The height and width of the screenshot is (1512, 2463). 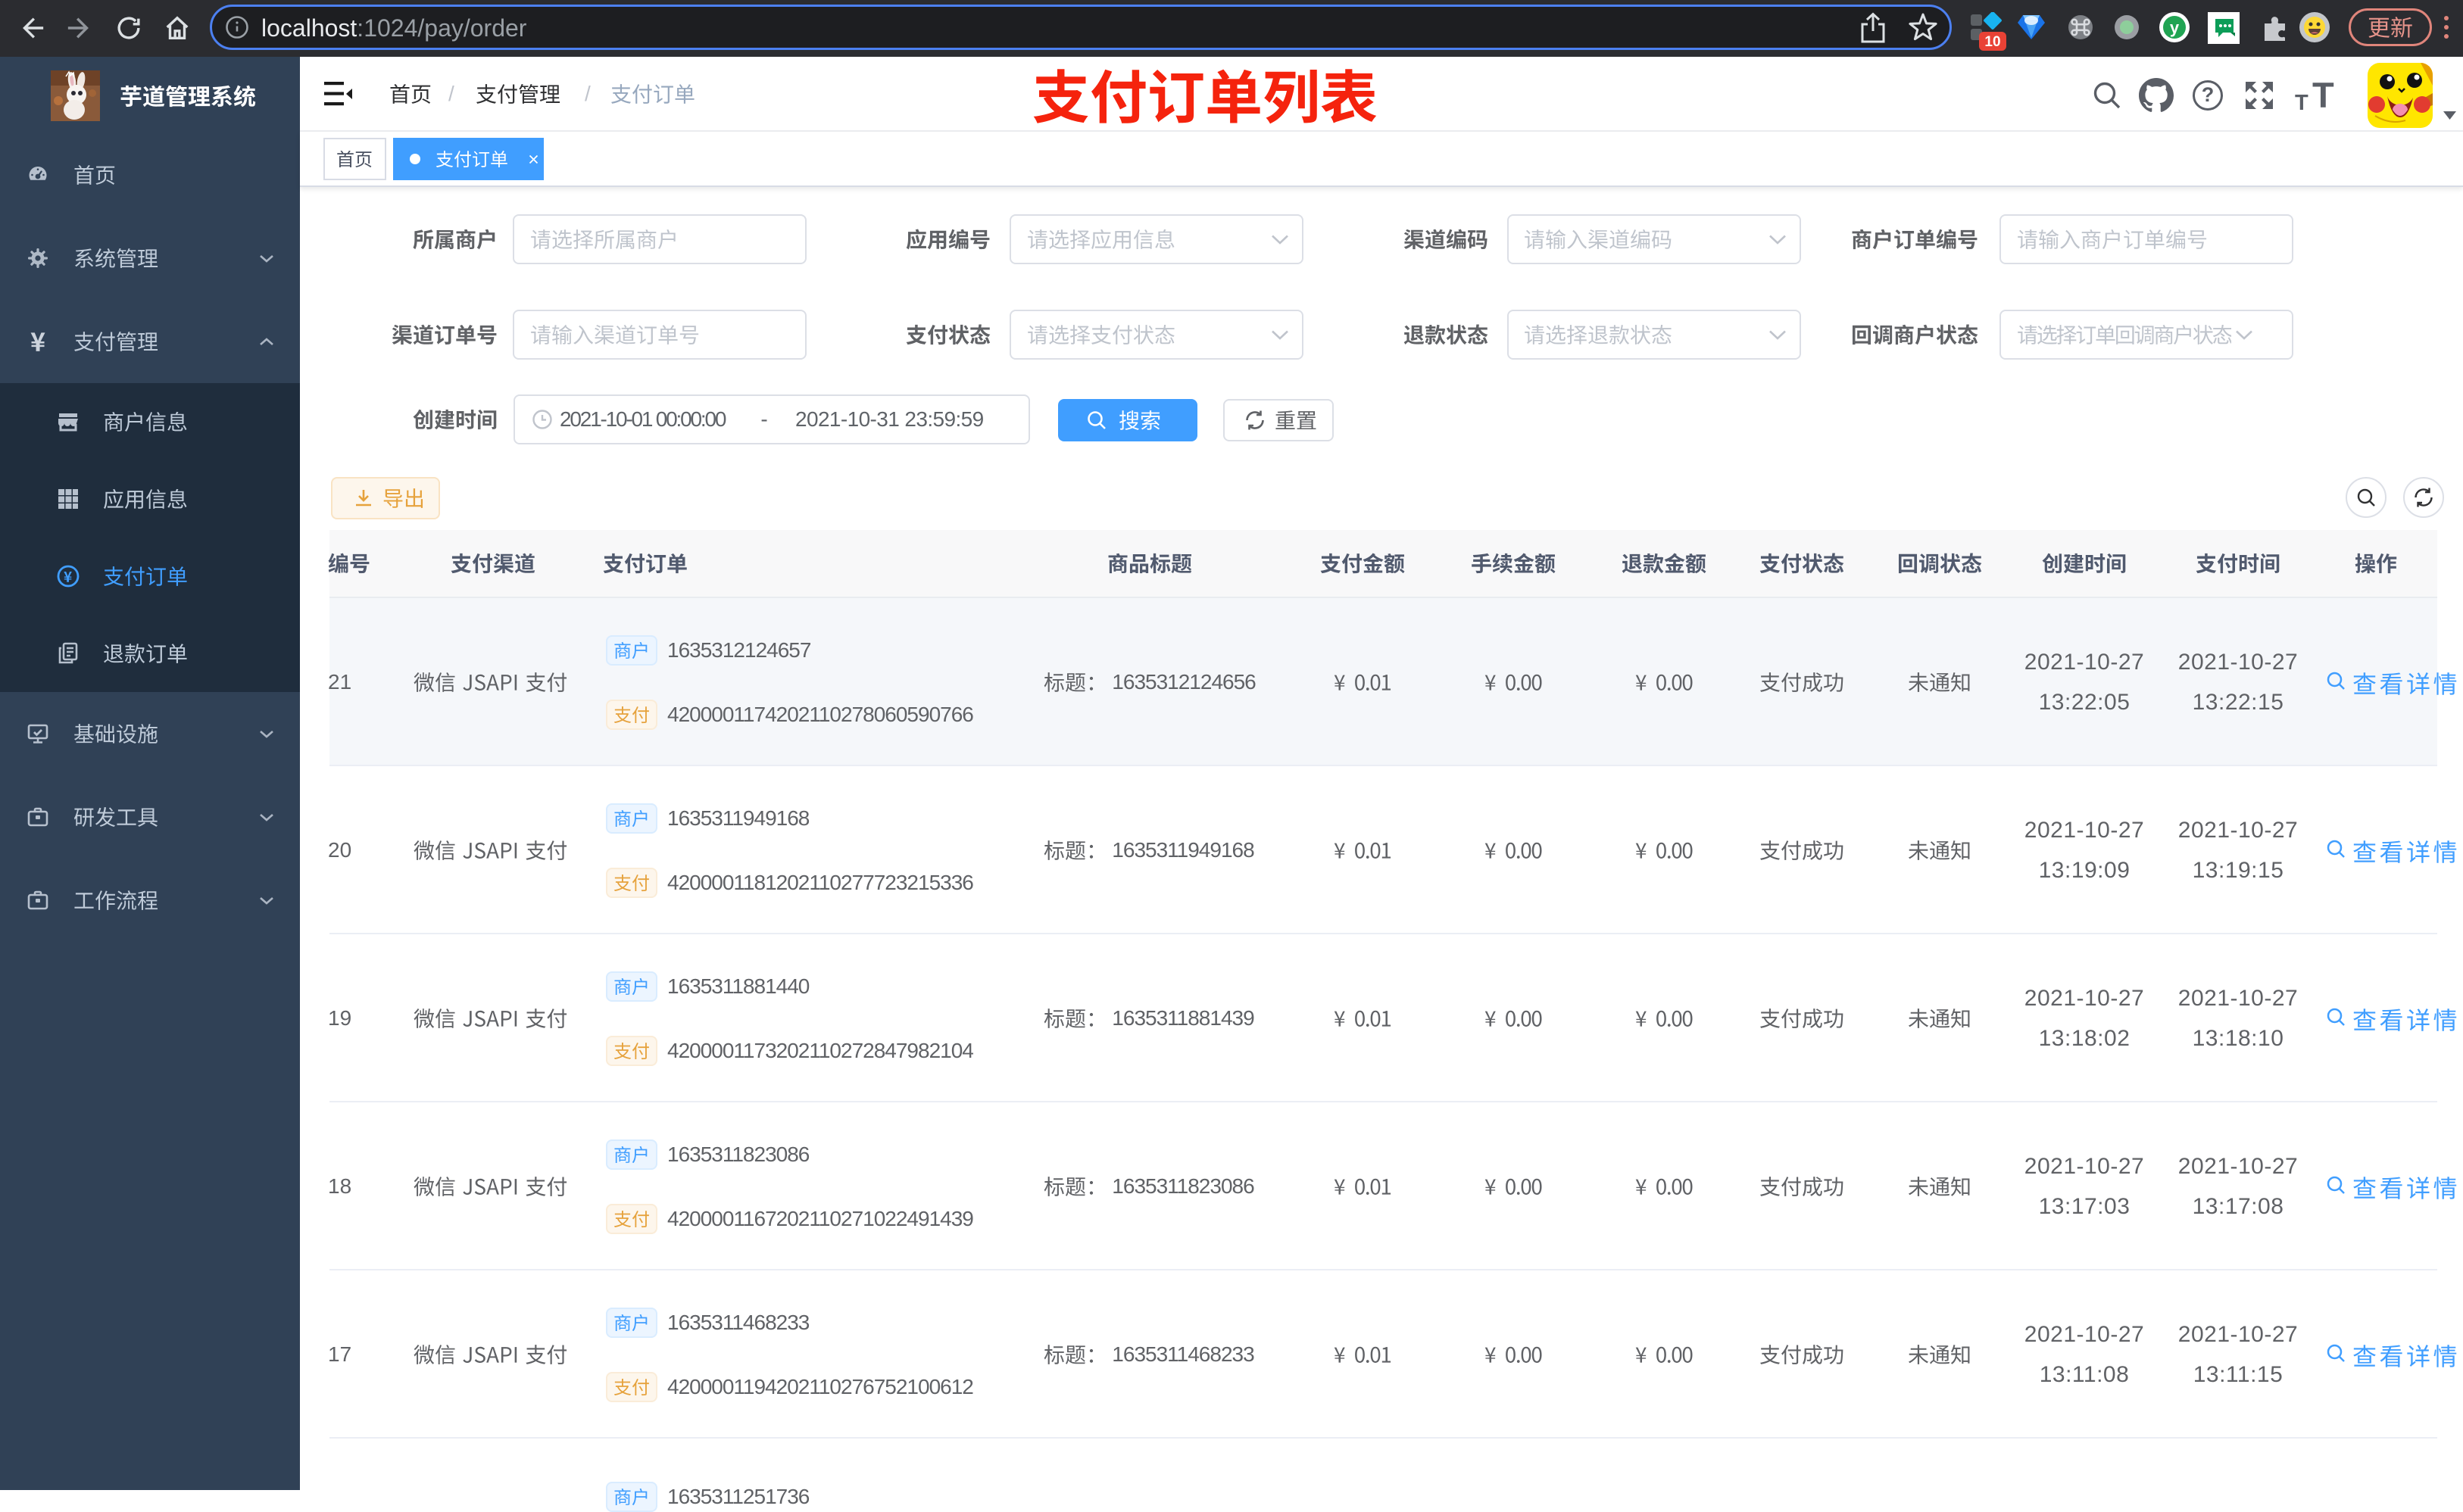 I want to click on svg-text: y, so click(x=2175, y=28).